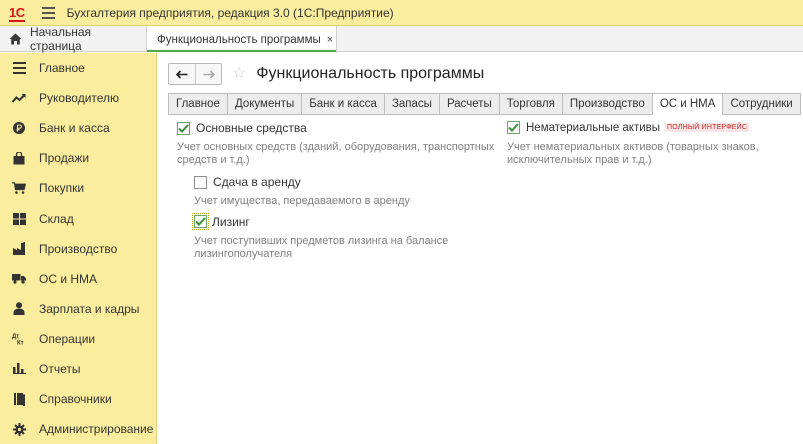  I want to click on leasing-focus-frame, so click(200, 221).